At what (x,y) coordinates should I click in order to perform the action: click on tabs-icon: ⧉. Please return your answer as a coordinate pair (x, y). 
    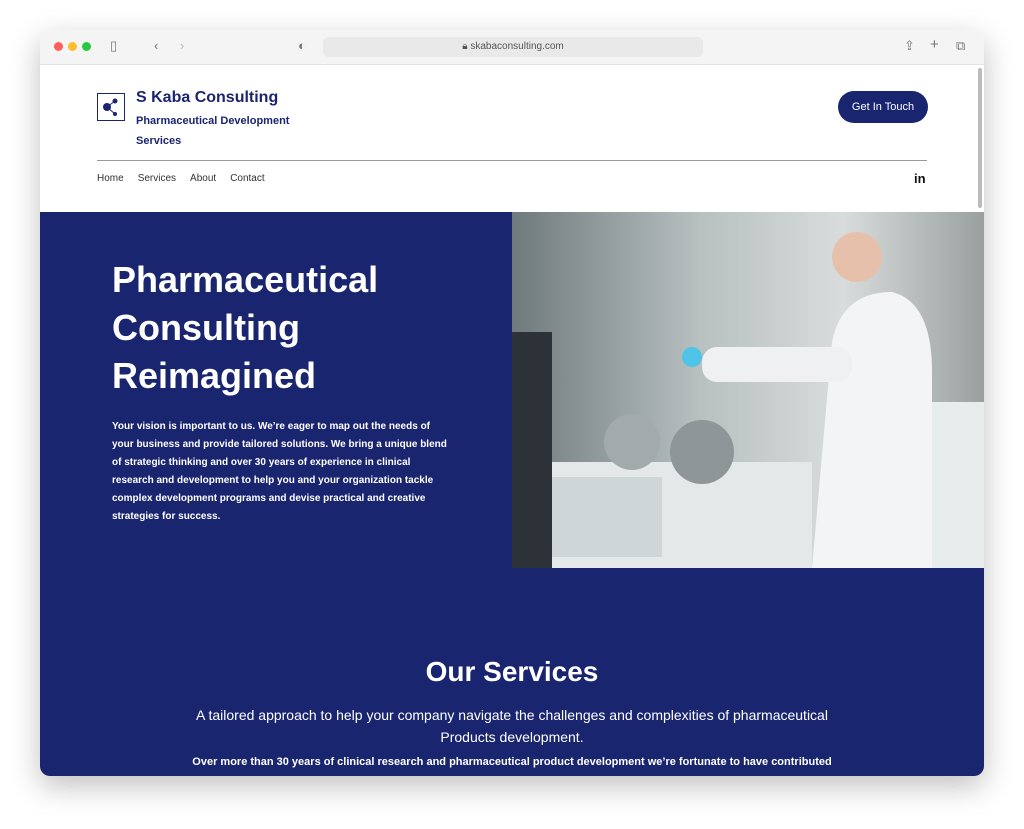
    Looking at the image, I should click on (960, 46).